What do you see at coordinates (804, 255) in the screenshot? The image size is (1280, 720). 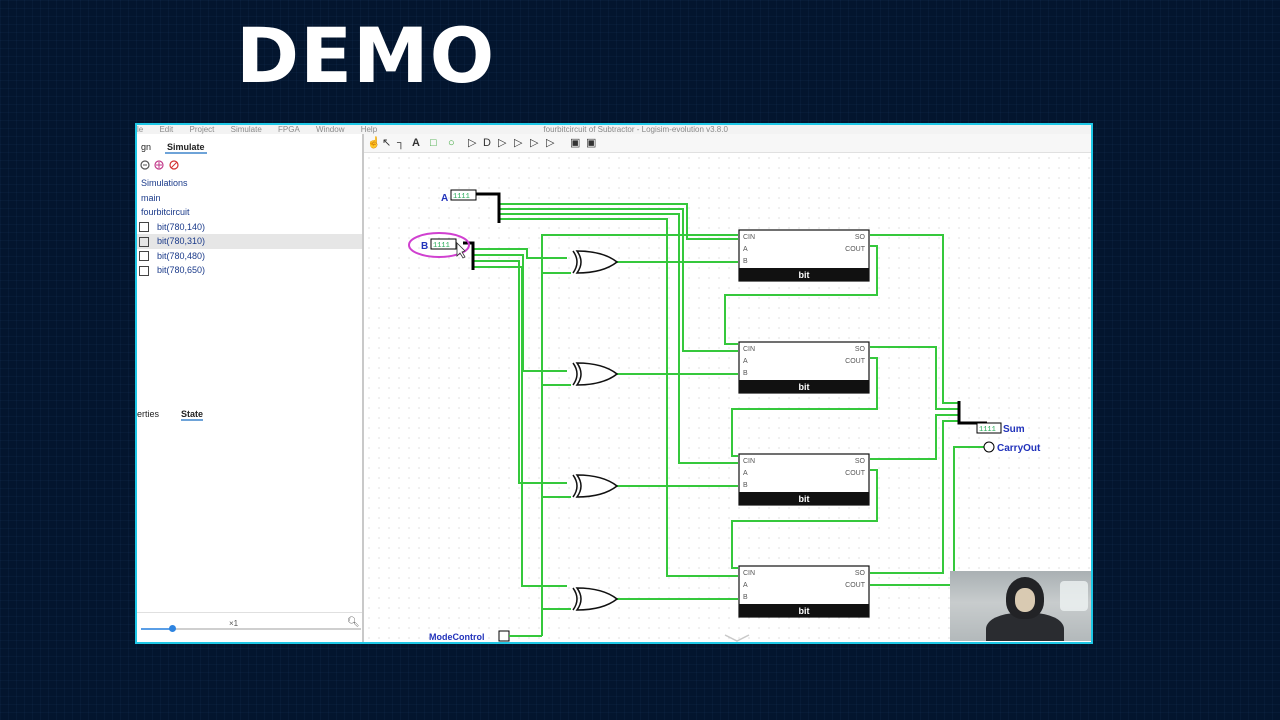 I see `adder-1: bit CIN A B SO COUT` at bounding box center [804, 255].